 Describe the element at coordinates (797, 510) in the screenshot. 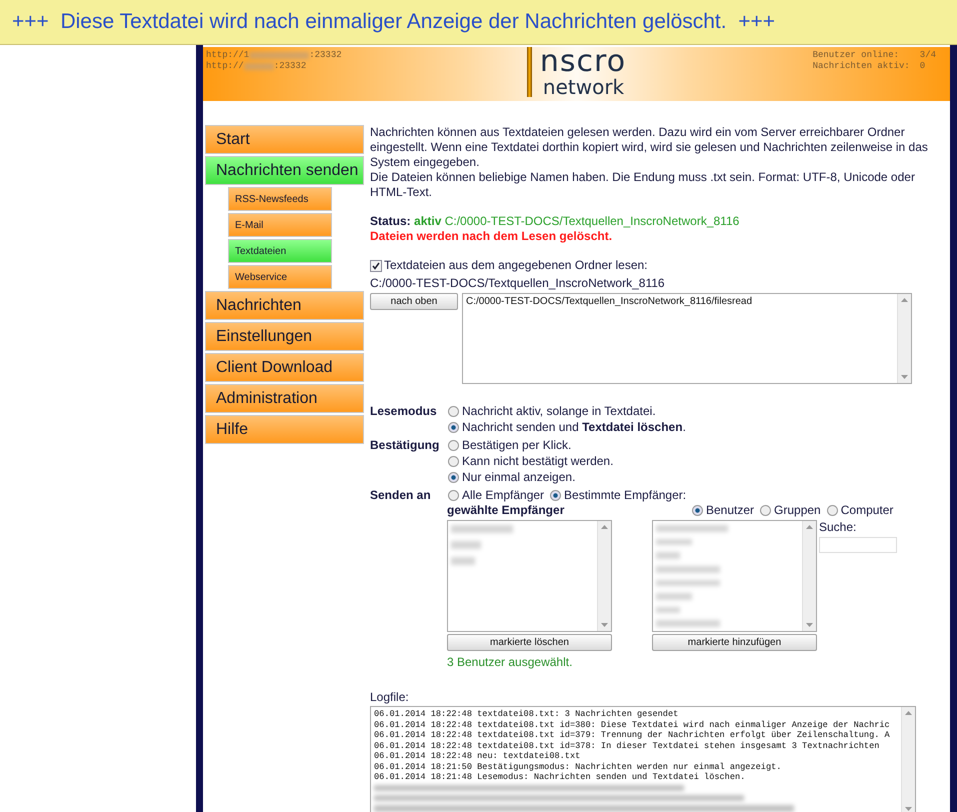

I see `radio-label: Gruppen` at that location.